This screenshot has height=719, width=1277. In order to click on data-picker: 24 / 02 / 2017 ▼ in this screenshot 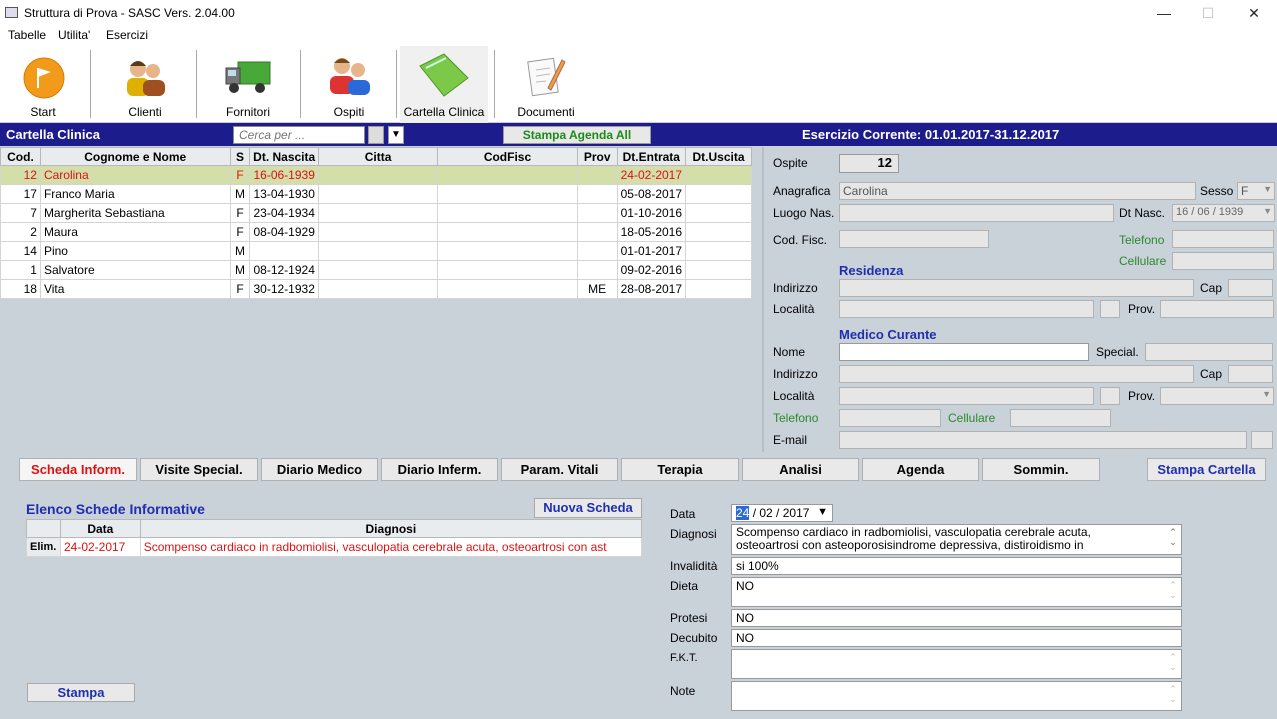, I will do `click(782, 513)`.